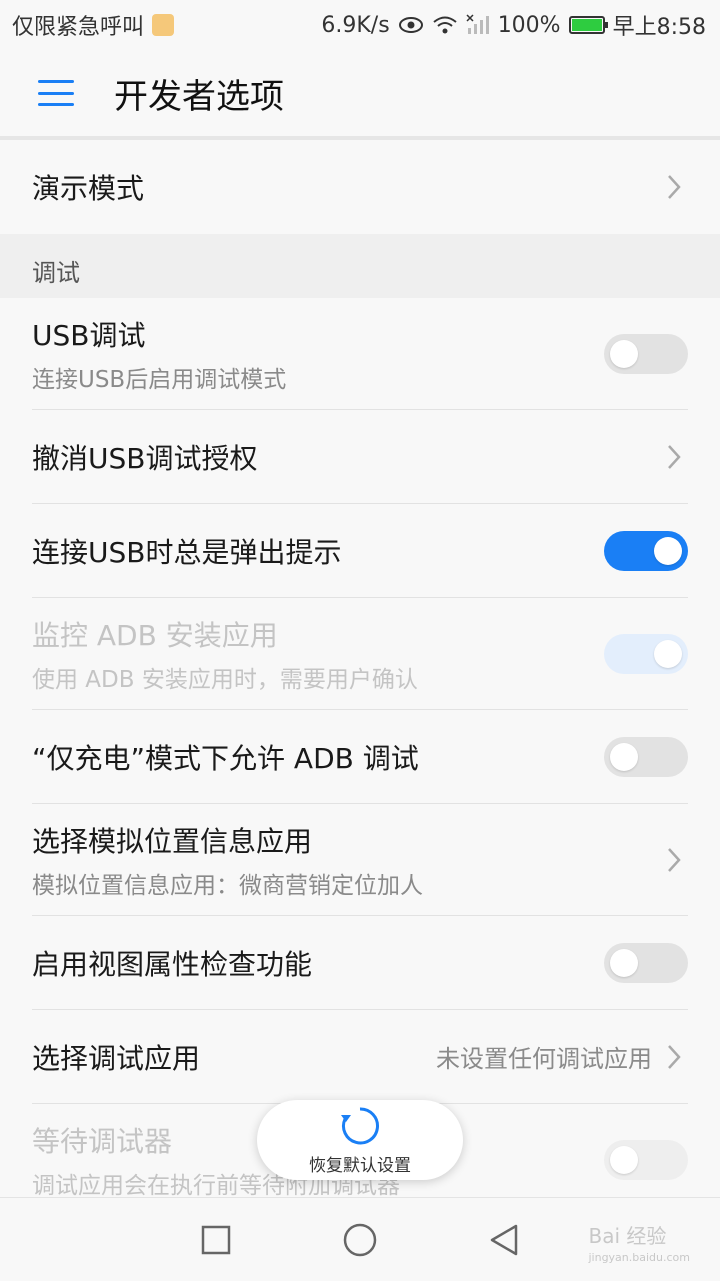  What do you see at coordinates (646, 353) in the screenshot?
I see `usb-debugging-toggle` at bounding box center [646, 353].